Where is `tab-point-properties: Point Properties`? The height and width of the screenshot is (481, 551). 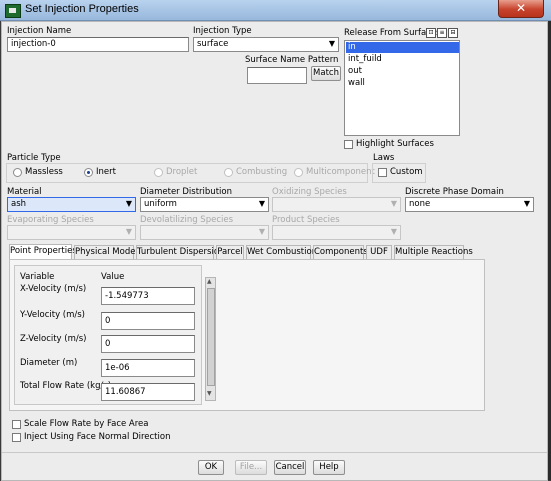 tab-point-properties: Point Properties is located at coordinates (43, 251).